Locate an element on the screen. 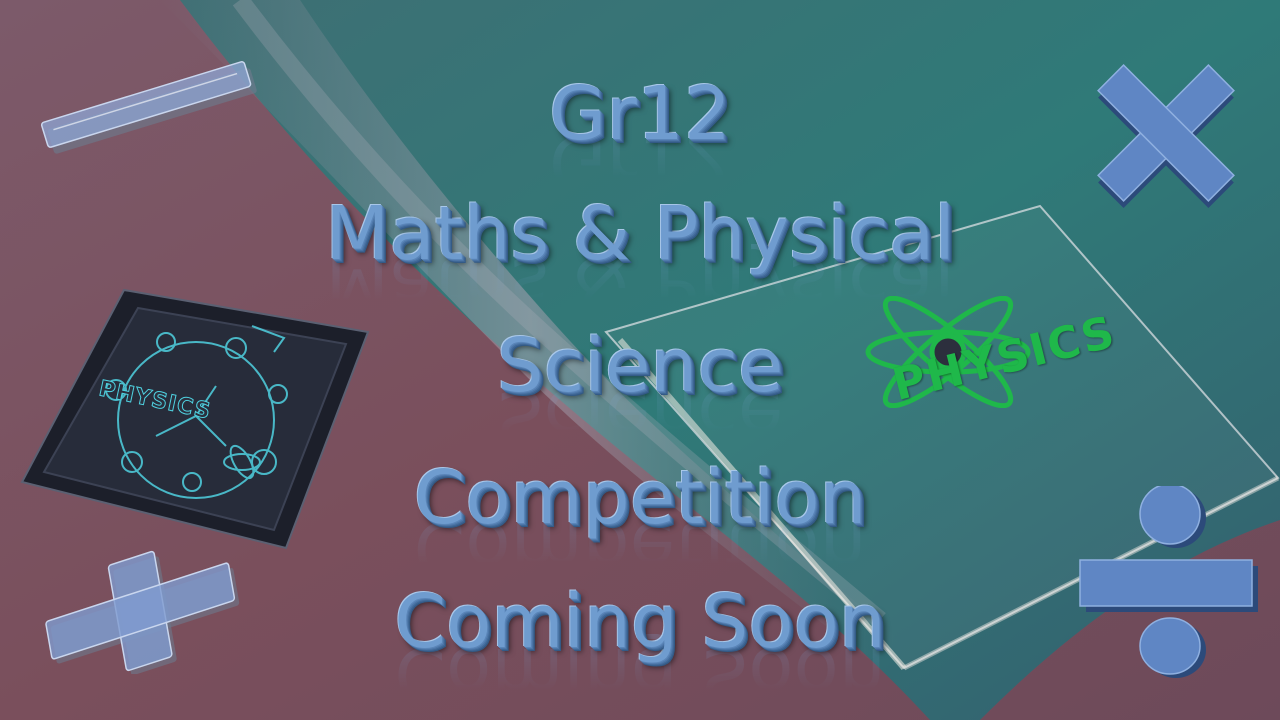 The image size is (1280, 720). title-line-5: Coming Soon is located at coordinates (640, 622).